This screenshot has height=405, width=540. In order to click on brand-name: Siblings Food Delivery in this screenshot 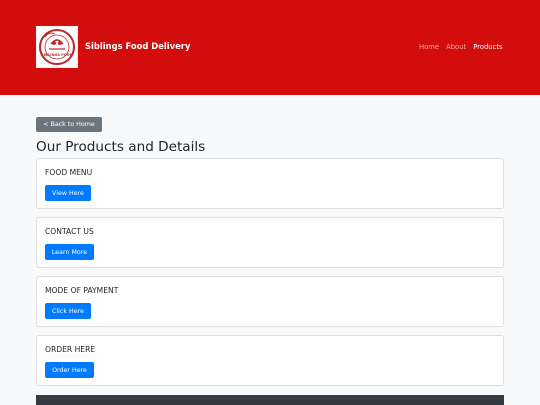, I will do `click(137, 46)`.